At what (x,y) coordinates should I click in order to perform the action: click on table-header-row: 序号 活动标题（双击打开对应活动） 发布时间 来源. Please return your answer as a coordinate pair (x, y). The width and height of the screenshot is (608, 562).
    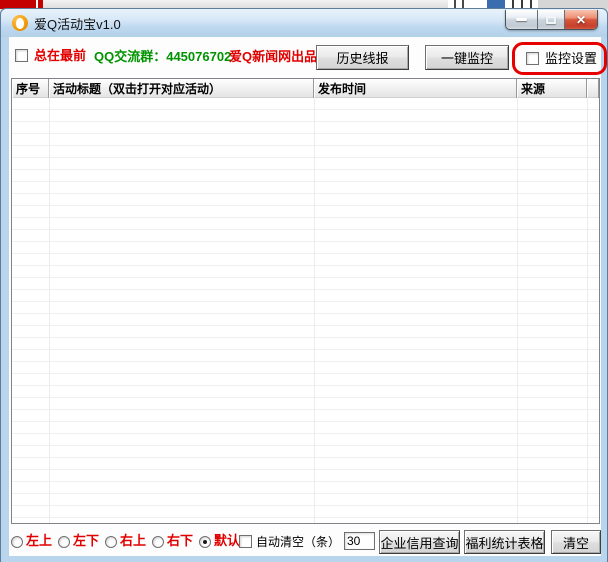
    Looking at the image, I should click on (305, 88).